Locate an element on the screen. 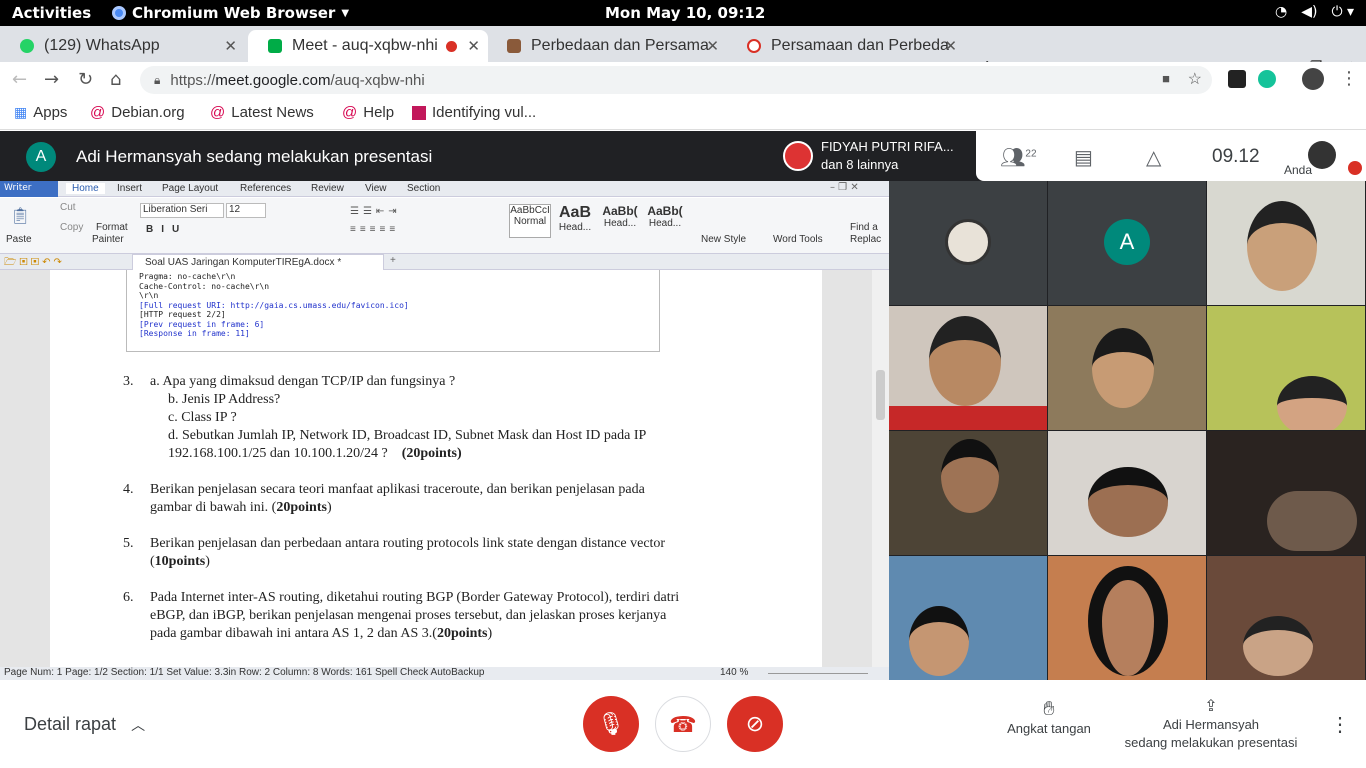 The width and height of the screenshot is (1366, 768). copy-button: Copy is located at coordinates (71, 227).